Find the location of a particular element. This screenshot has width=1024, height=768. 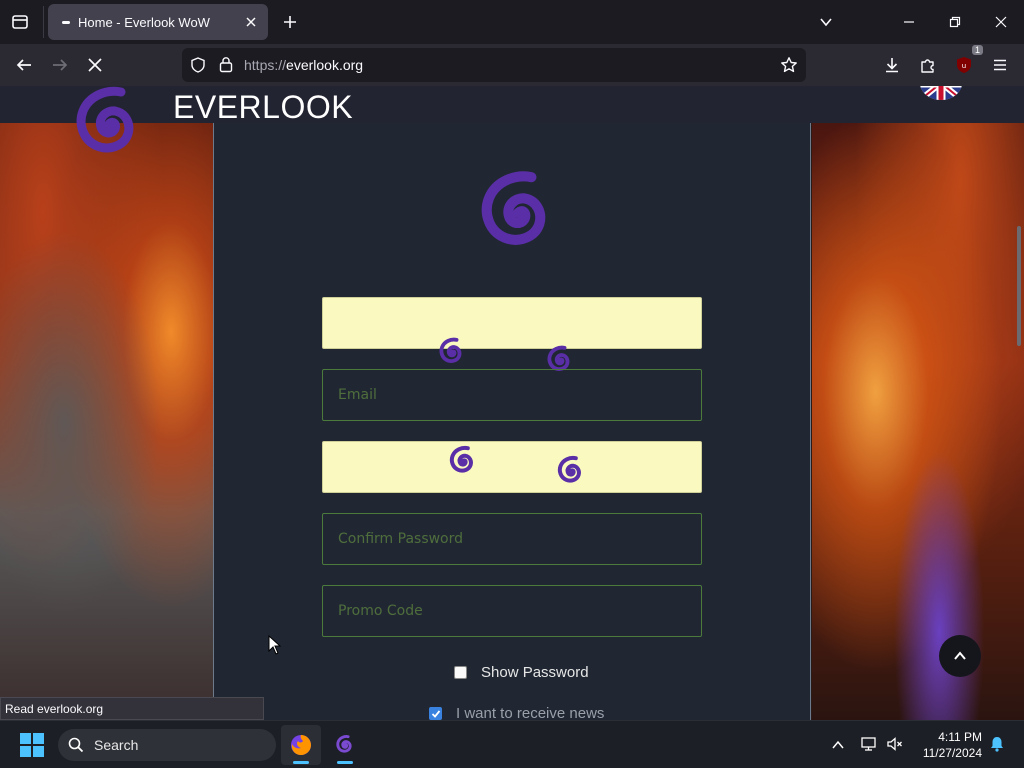

url-host: everlook.org is located at coordinates (325, 65).